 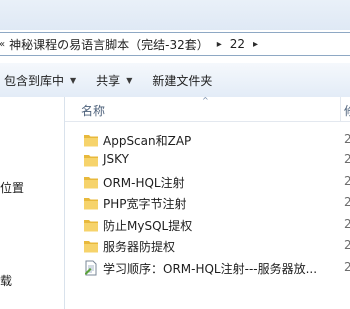 I want to click on breadcrumb-current-folder: 22, so click(x=237, y=44).